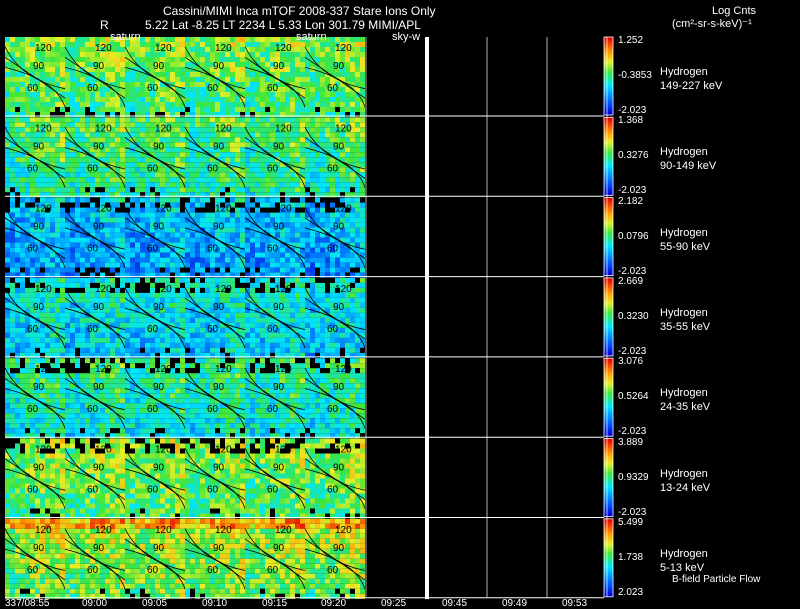  What do you see at coordinates (455, 603) in the screenshot?
I see `time-tick-label: 09:45` at bounding box center [455, 603].